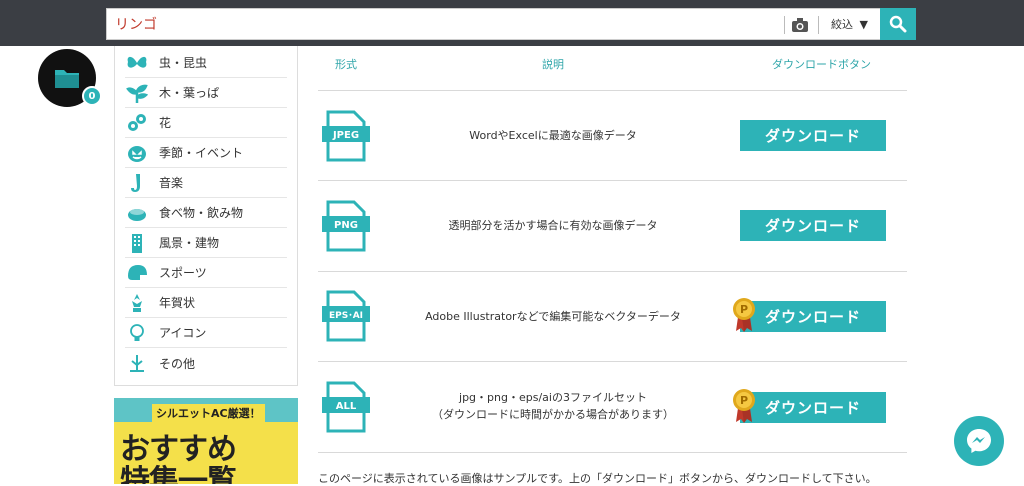 The width and height of the screenshot is (1024, 486). What do you see at coordinates (553, 414) in the screenshot?
I see `row-description-note: （ダウンロードに時間がかかる場合があります）` at bounding box center [553, 414].